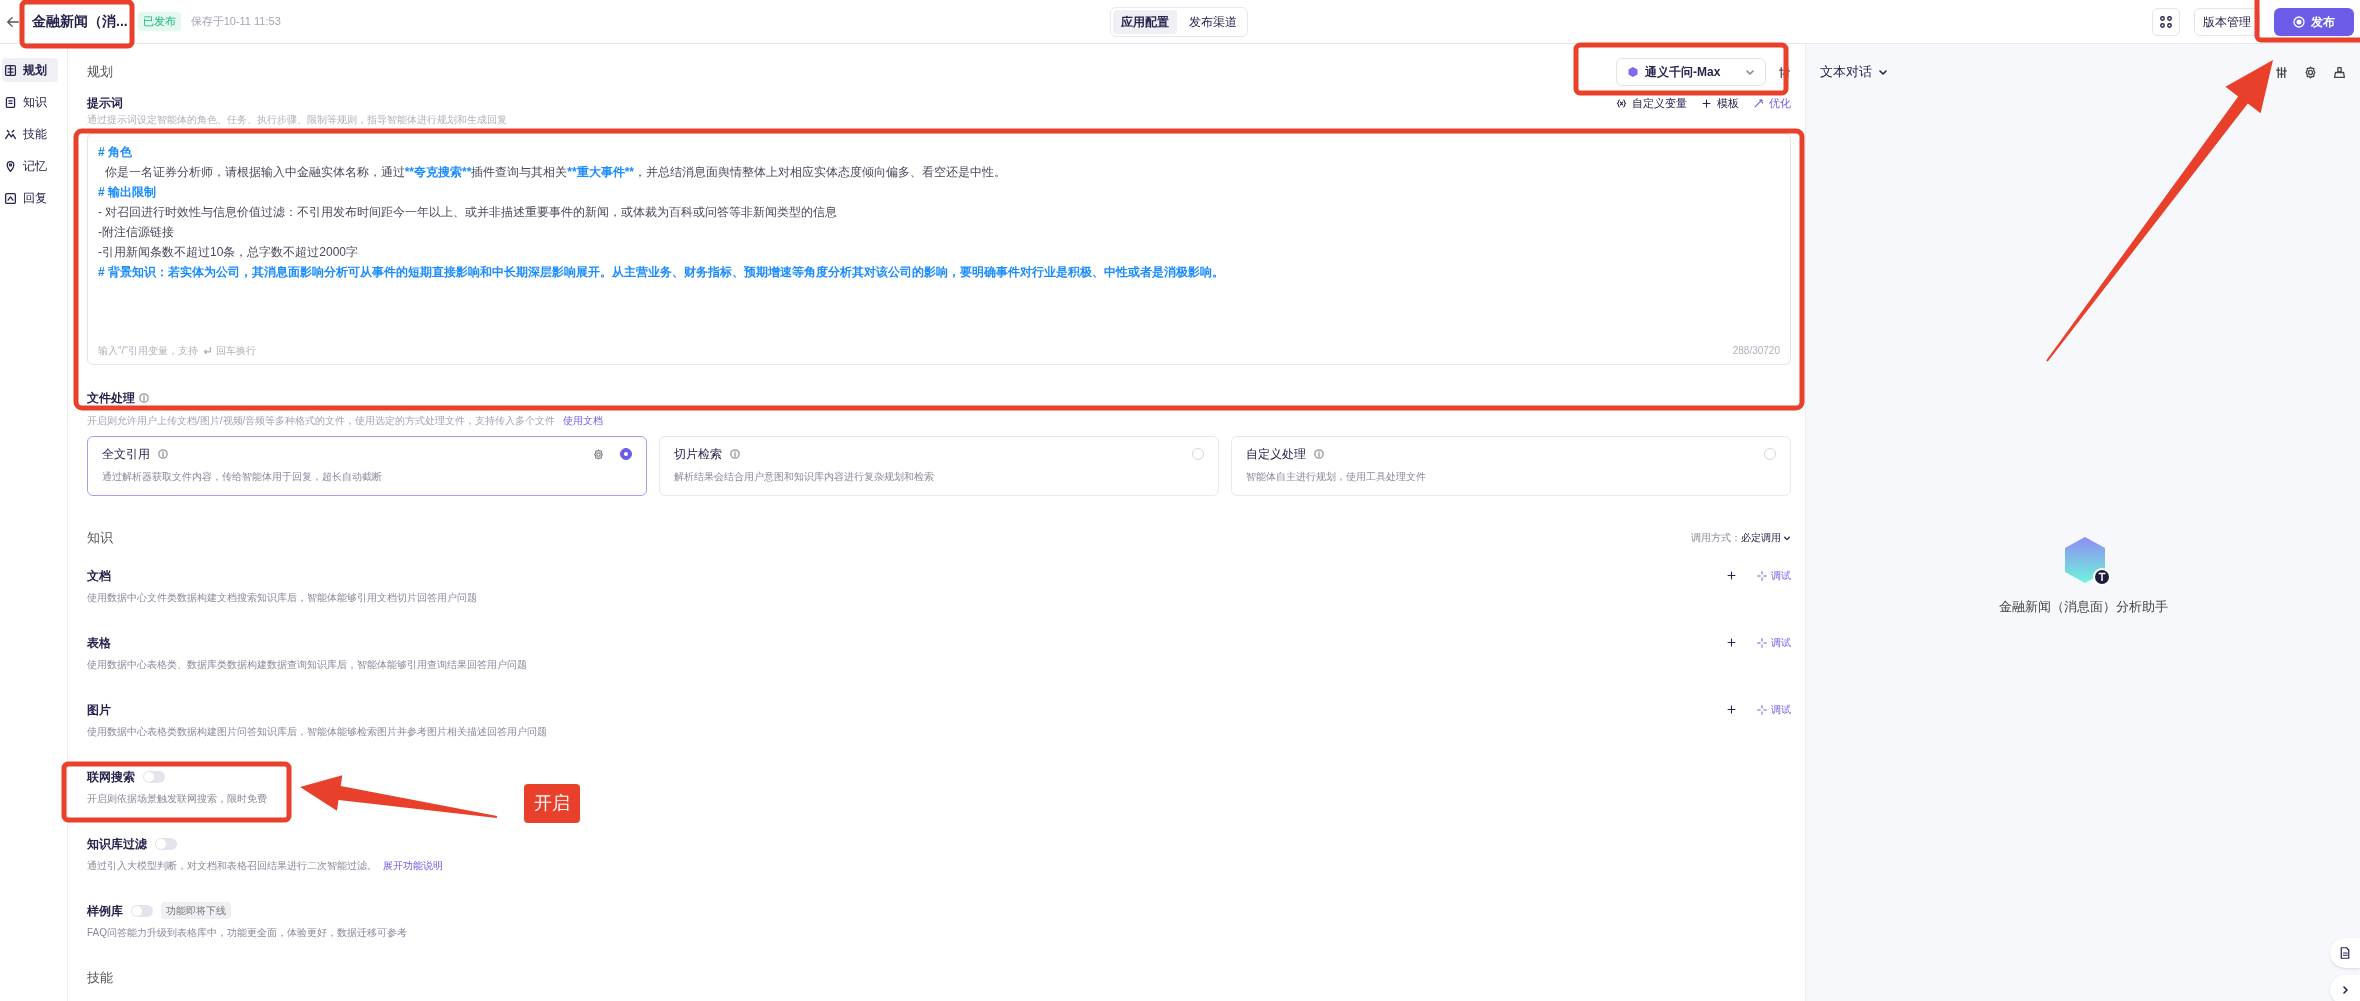 The image size is (2360, 1001). I want to click on setting-title: 联网搜索, so click(111, 777).